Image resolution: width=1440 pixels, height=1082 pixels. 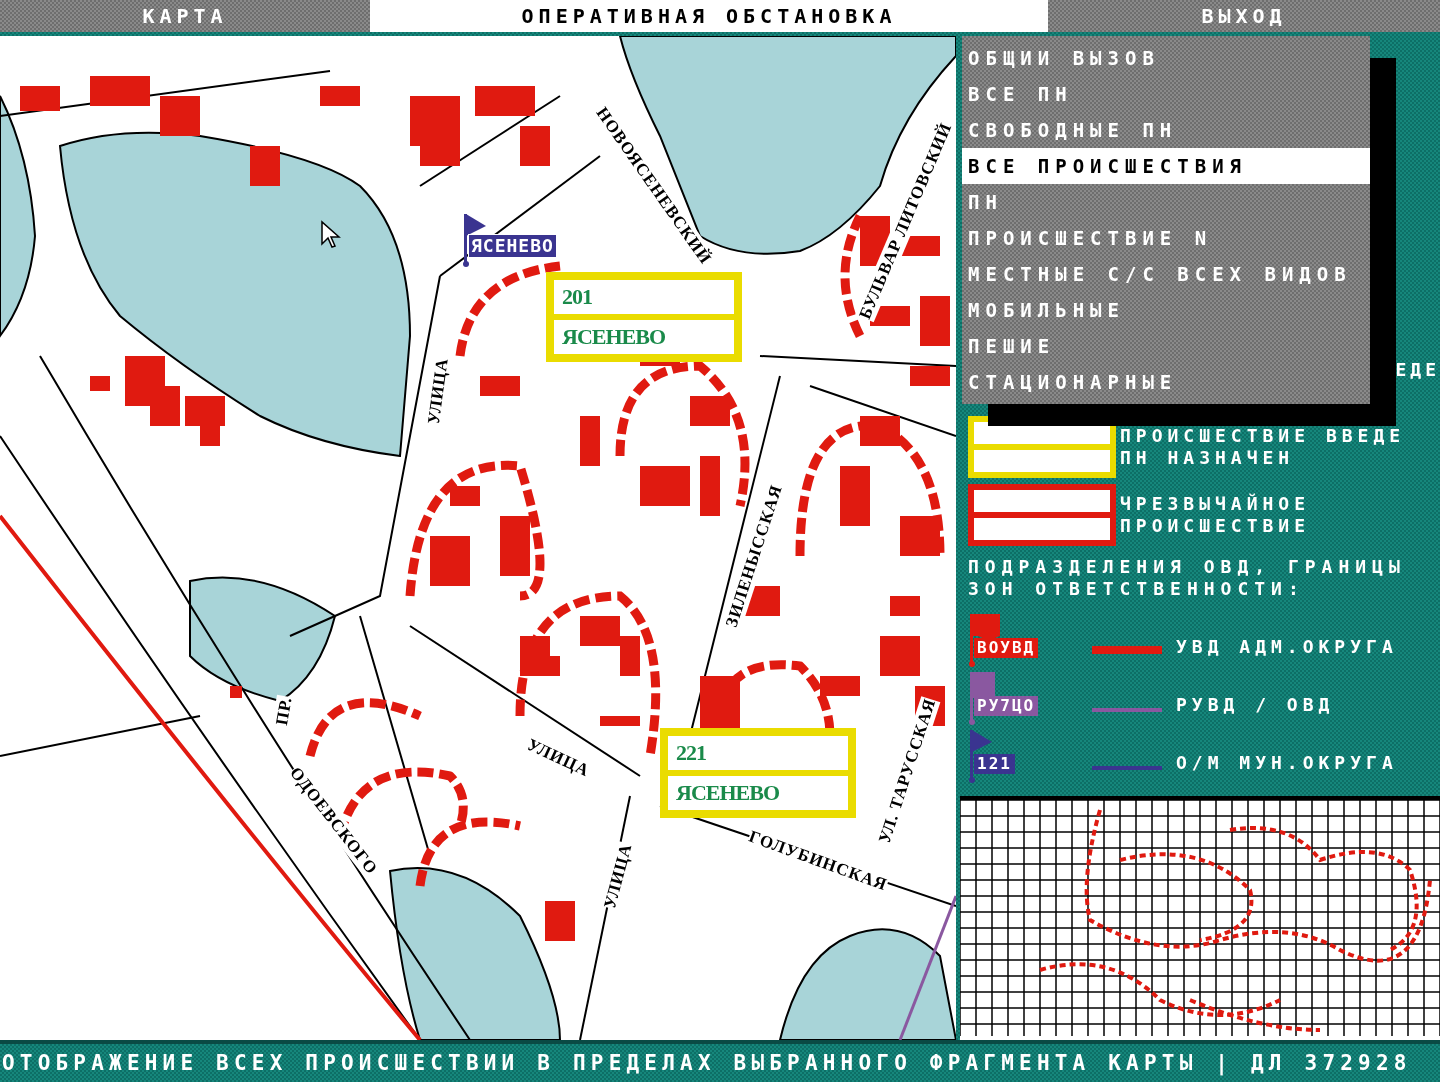 What do you see at coordinates (1166, 274) in the screenshot?
I see `menu-item: МЕСТНЫЕ С/С ВСЕХ ВИДОВ` at bounding box center [1166, 274].